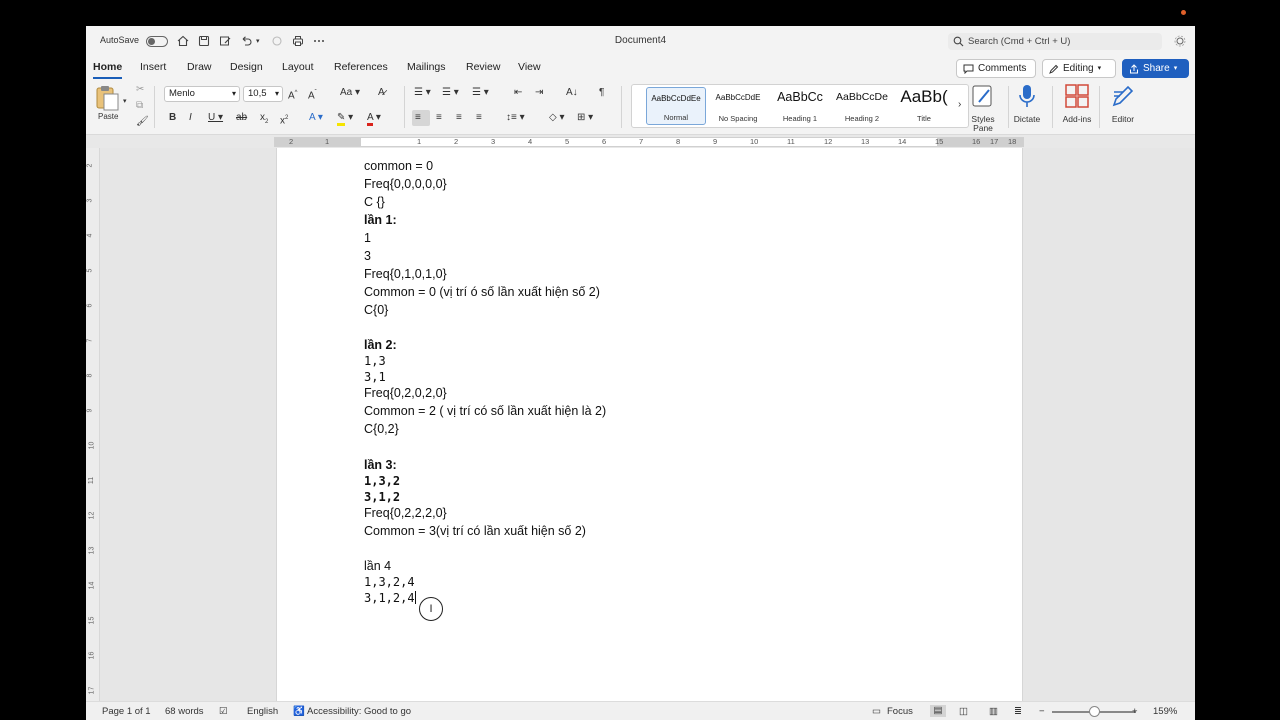 The height and width of the screenshot is (720, 1280). I want to click on document-line: C {}, so click(374, 202).